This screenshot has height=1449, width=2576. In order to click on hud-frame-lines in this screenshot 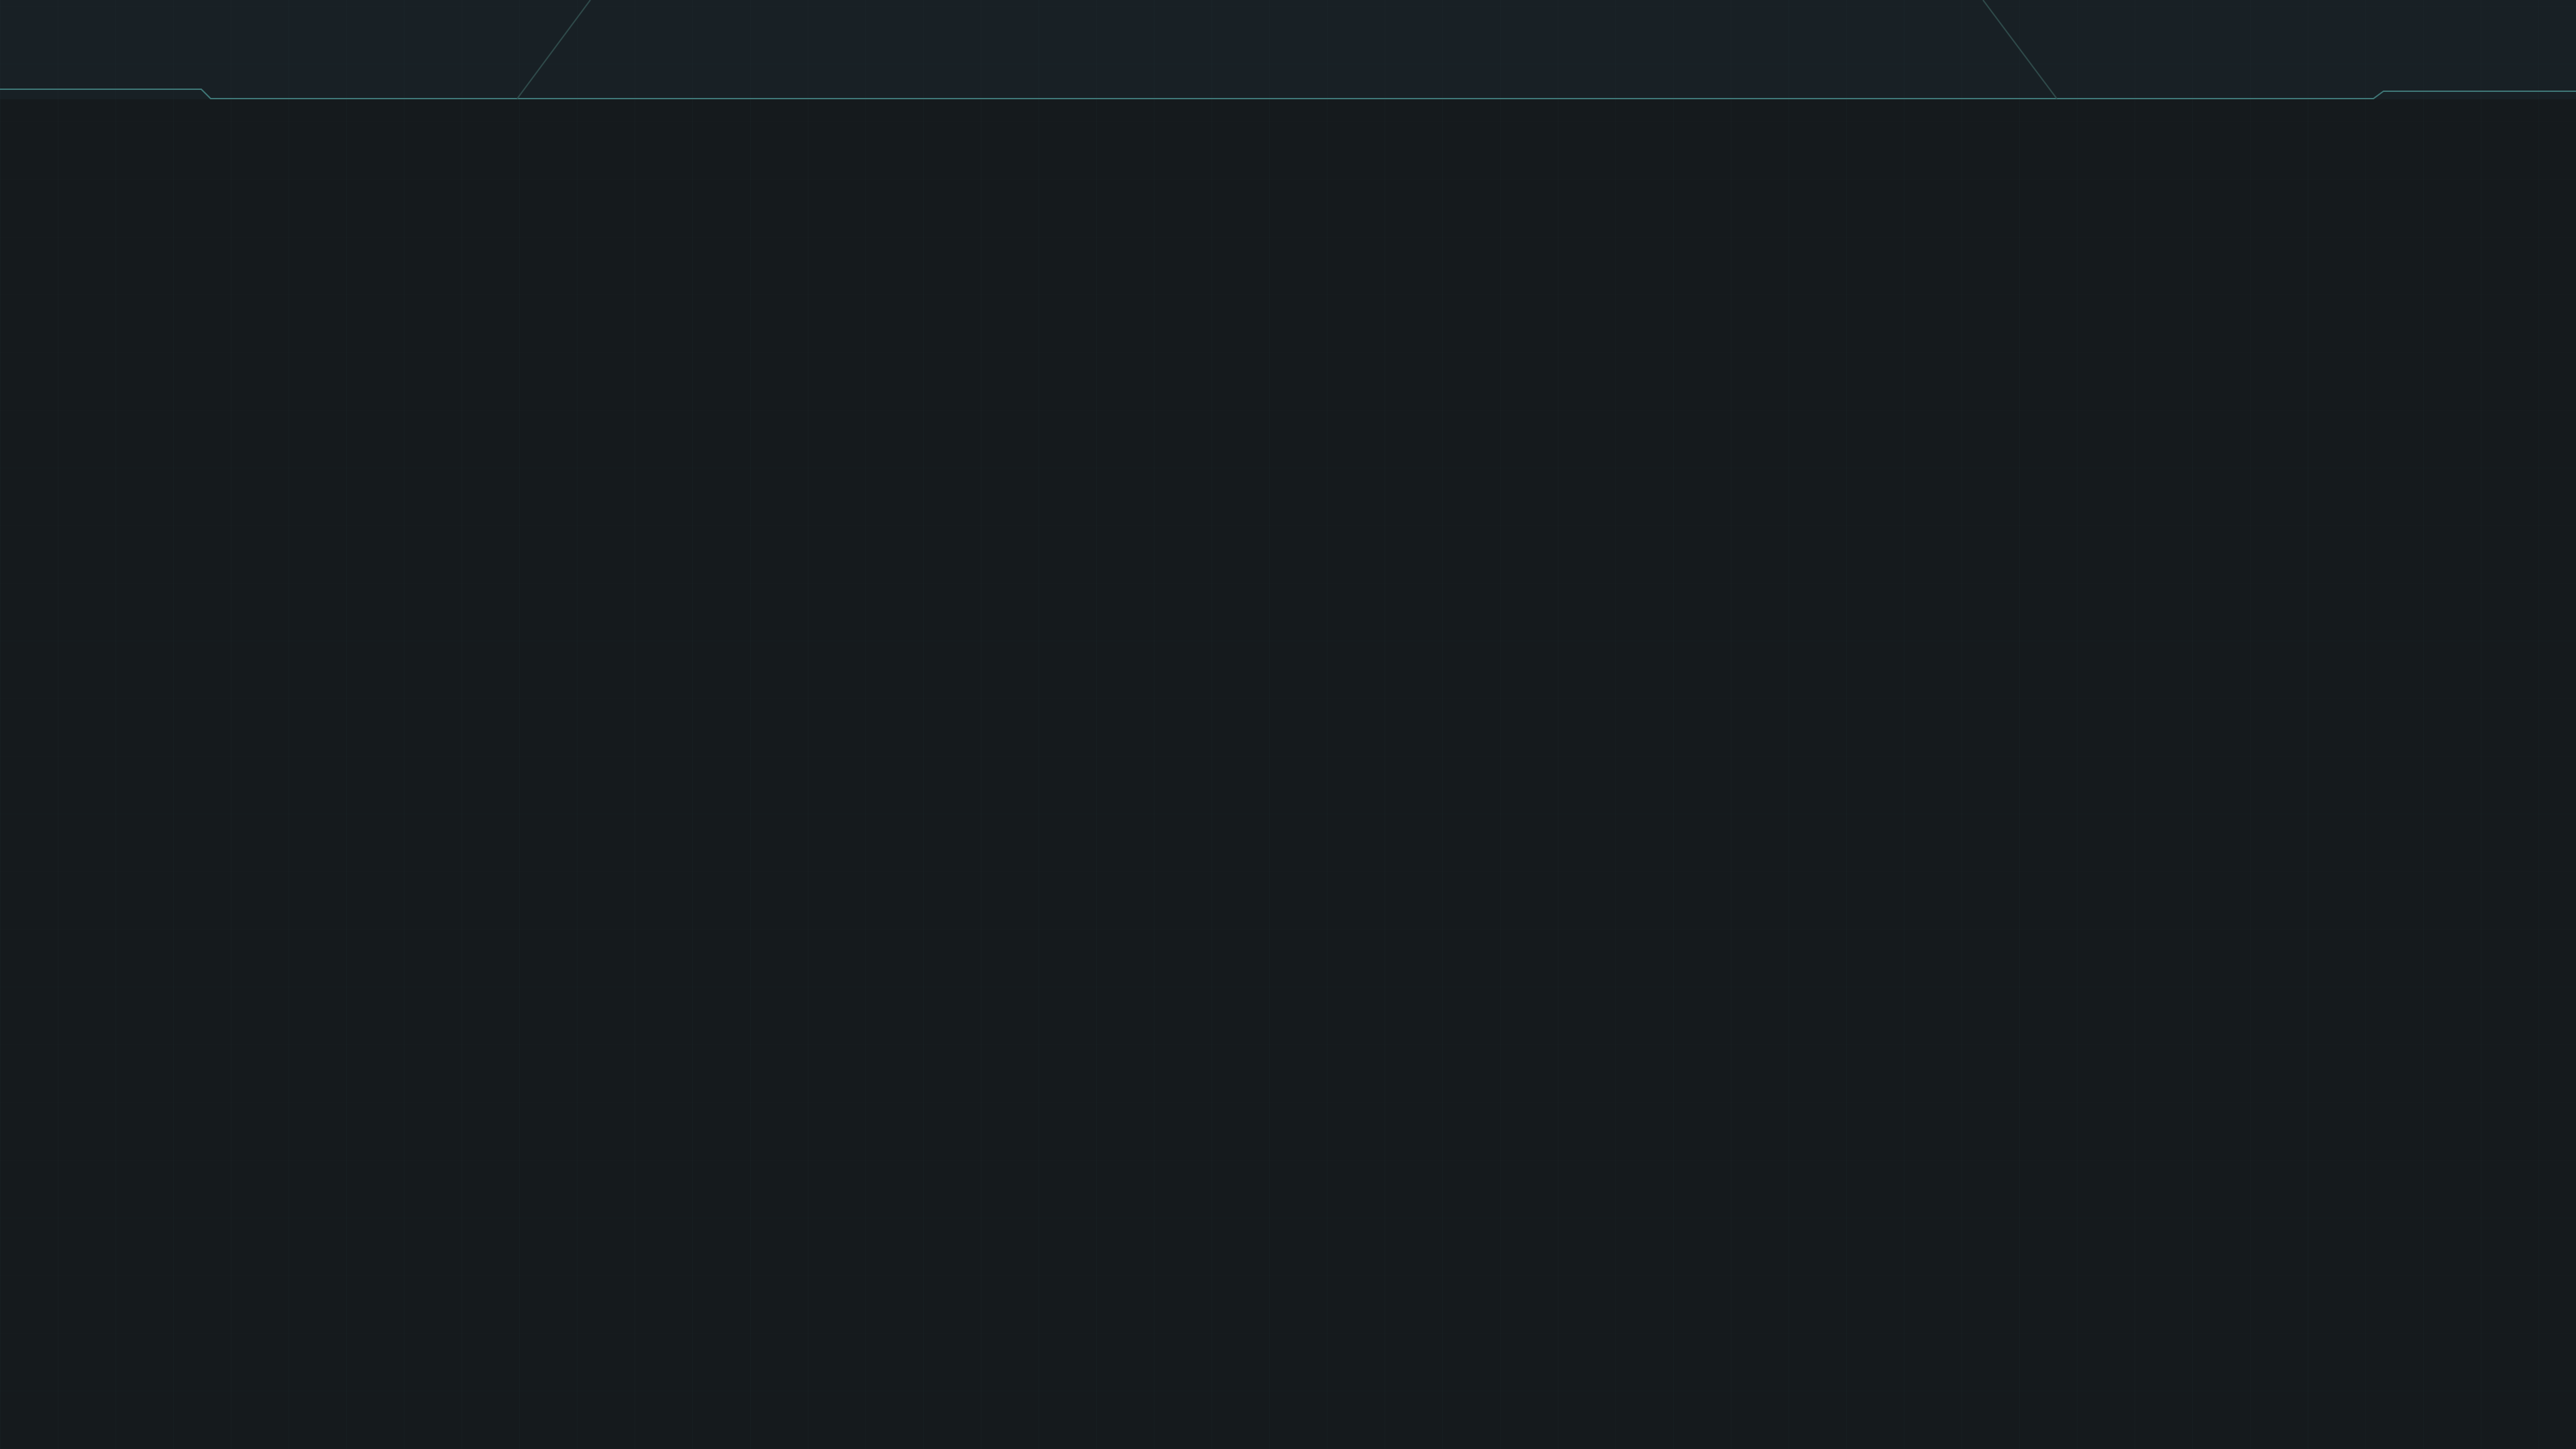, I will do `click(1288, 49)`.